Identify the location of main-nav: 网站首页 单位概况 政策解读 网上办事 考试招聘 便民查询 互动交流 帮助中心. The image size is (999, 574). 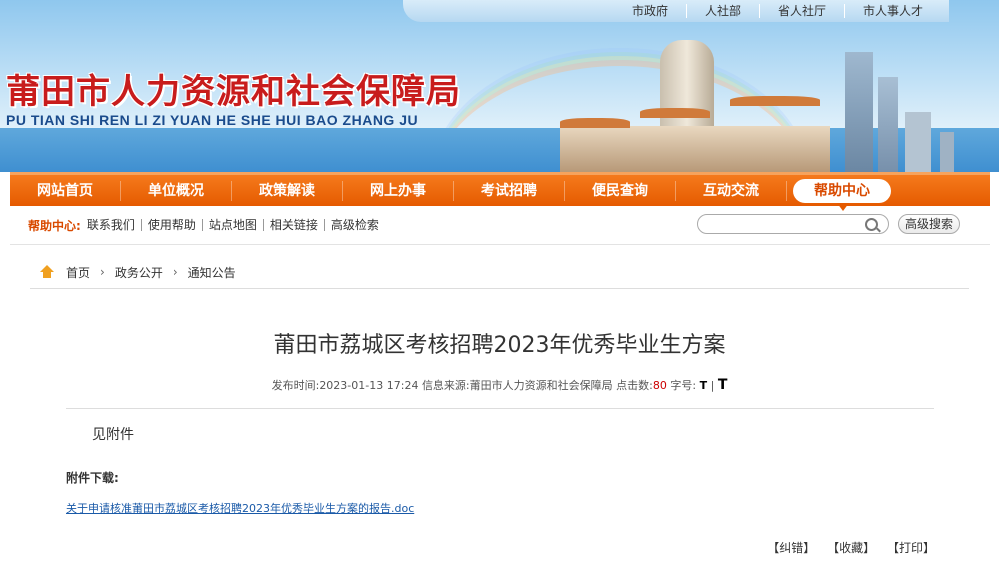
(500, 191).